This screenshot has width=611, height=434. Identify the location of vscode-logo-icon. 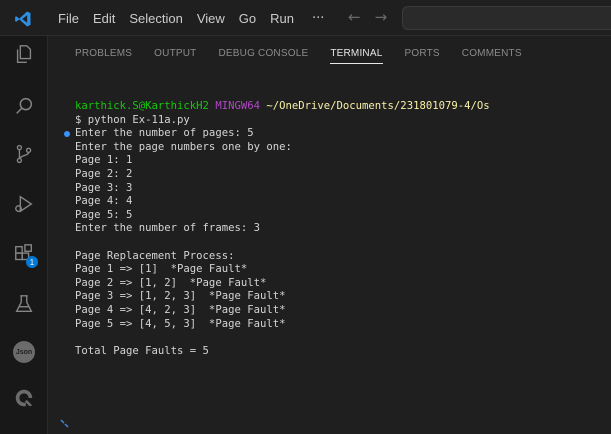
(23, 19).